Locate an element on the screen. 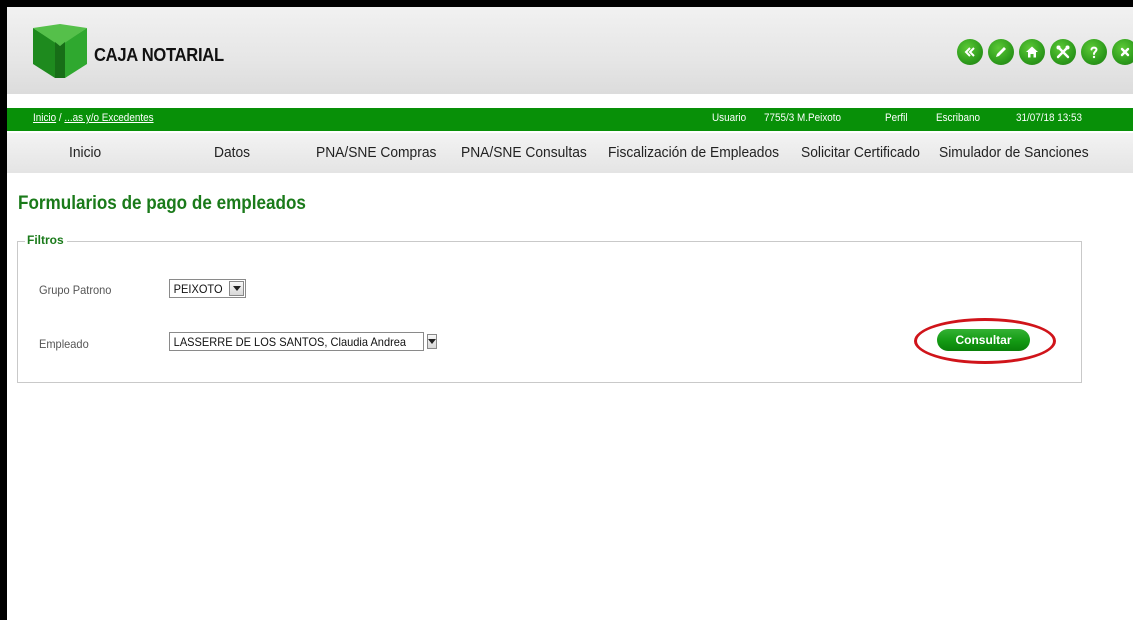  datetime: 31/07/18 13:53 is located at coordinates (1049, 118).